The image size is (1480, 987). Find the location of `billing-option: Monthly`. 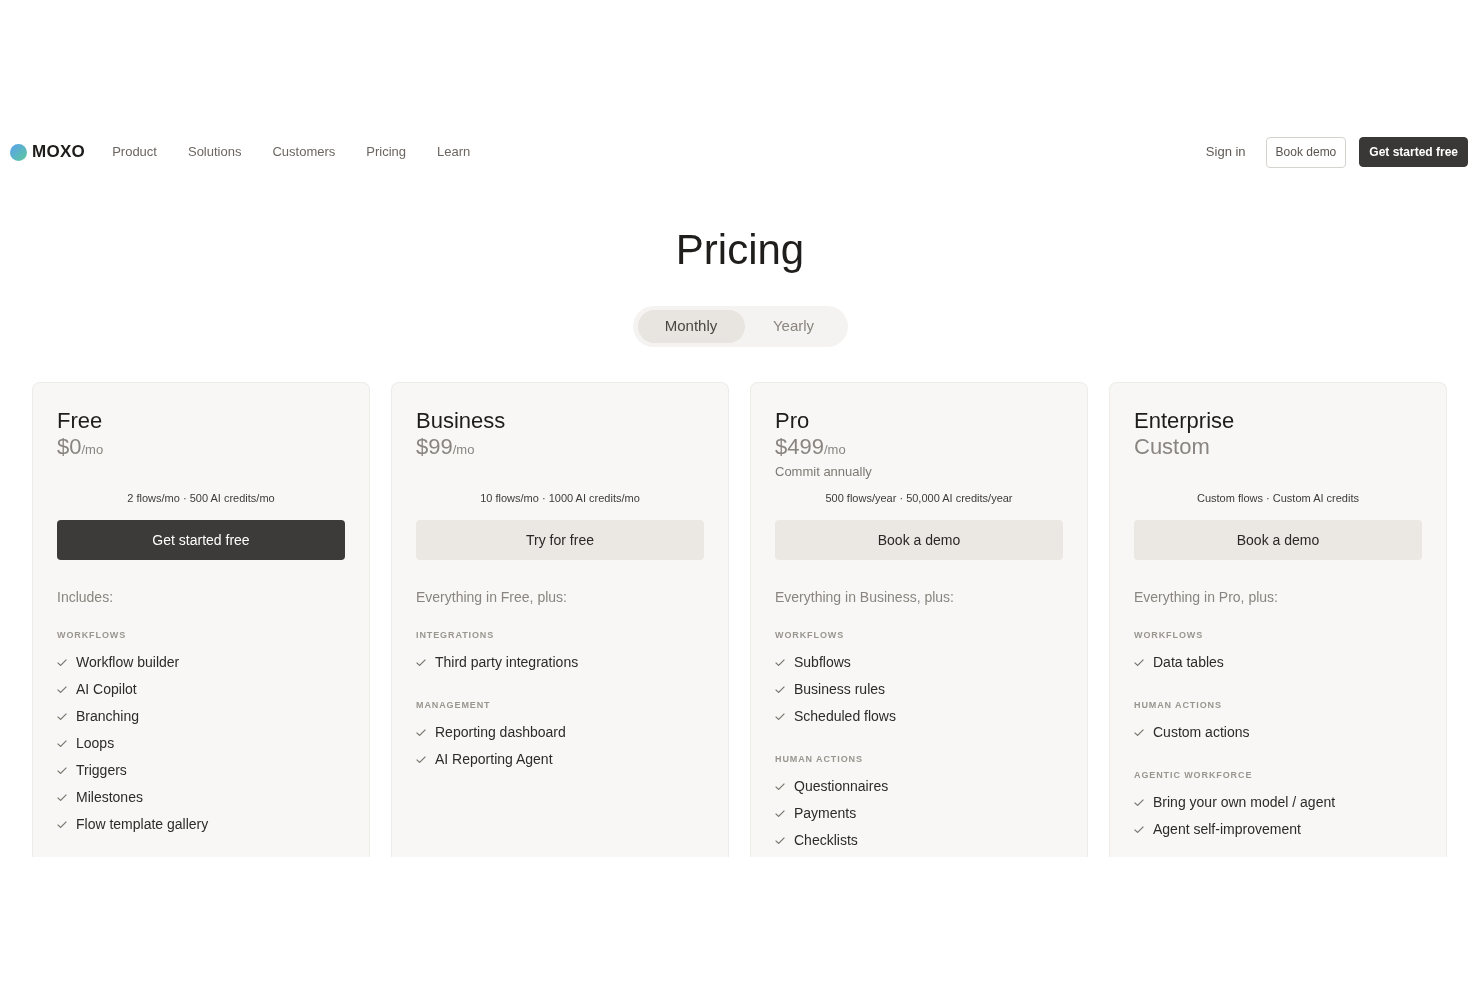

billing-option: Monthly is located at coordinates (691, 326).